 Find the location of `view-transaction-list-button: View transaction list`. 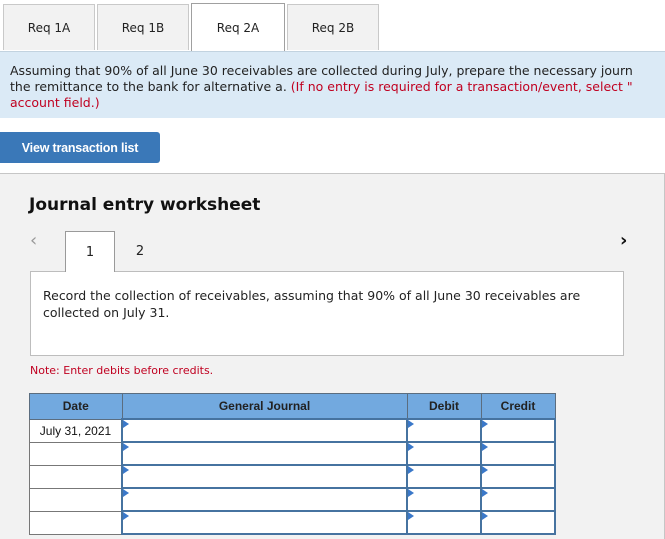

view-transaction-list-button: View transaction list is located at coordinates (80, 147).